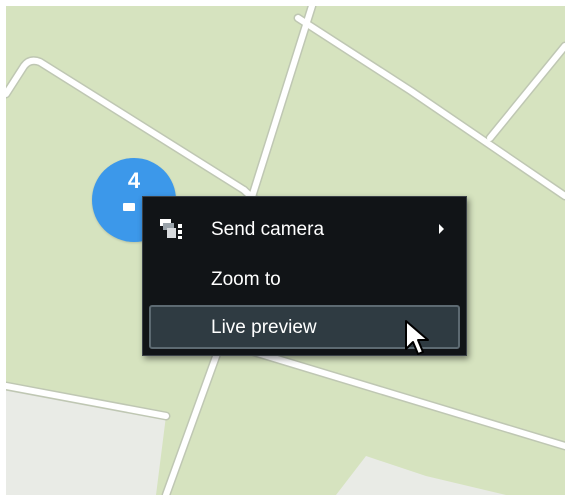 This screenshot has width=571, height=501. I want to click on menu-item-send-camera: Send camera, so click(304, 229).